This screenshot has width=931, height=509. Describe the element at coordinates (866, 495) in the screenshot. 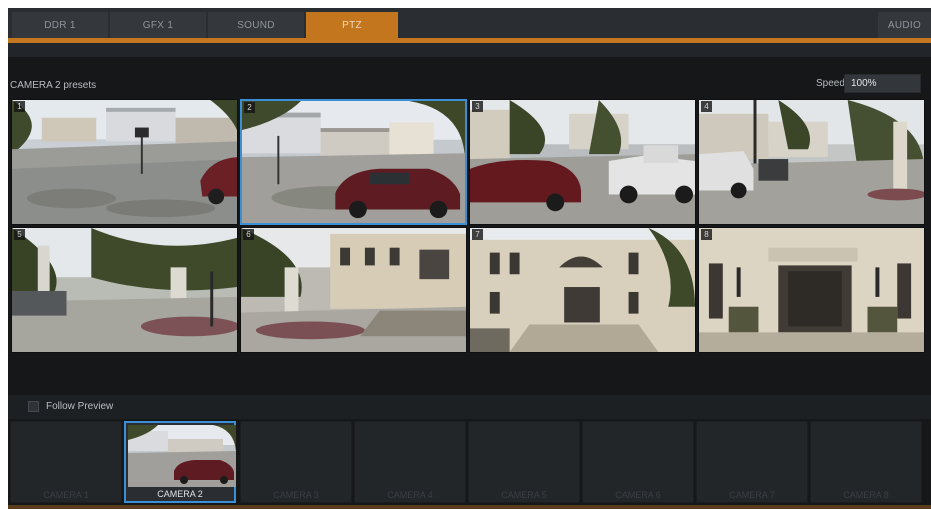

I see `camera-label: CAMERA 8` at that location.